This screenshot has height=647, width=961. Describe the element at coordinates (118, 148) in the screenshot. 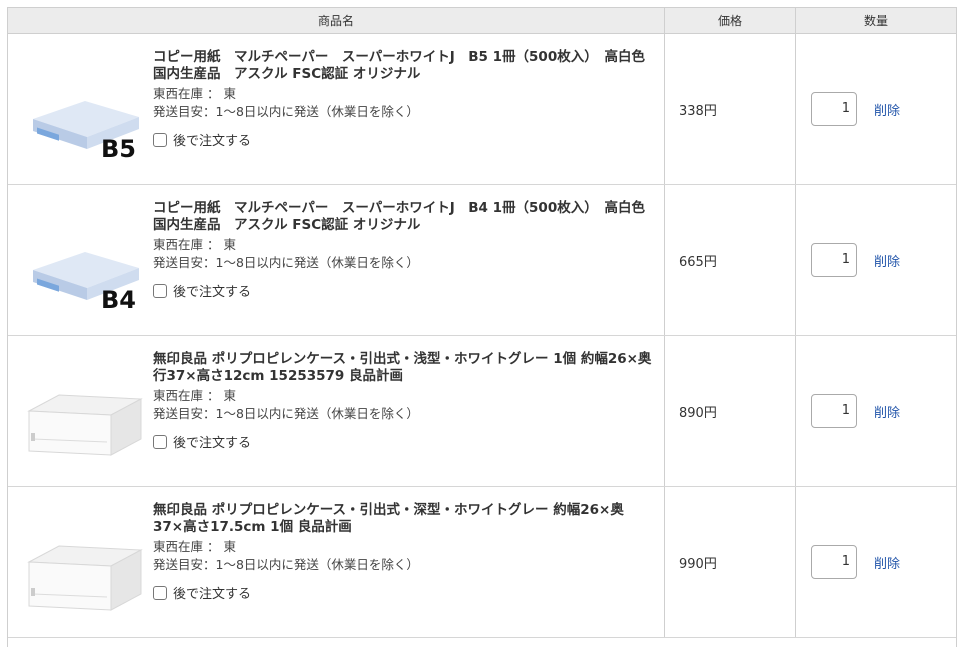

I see `paper-size-badge: B5` at that location.